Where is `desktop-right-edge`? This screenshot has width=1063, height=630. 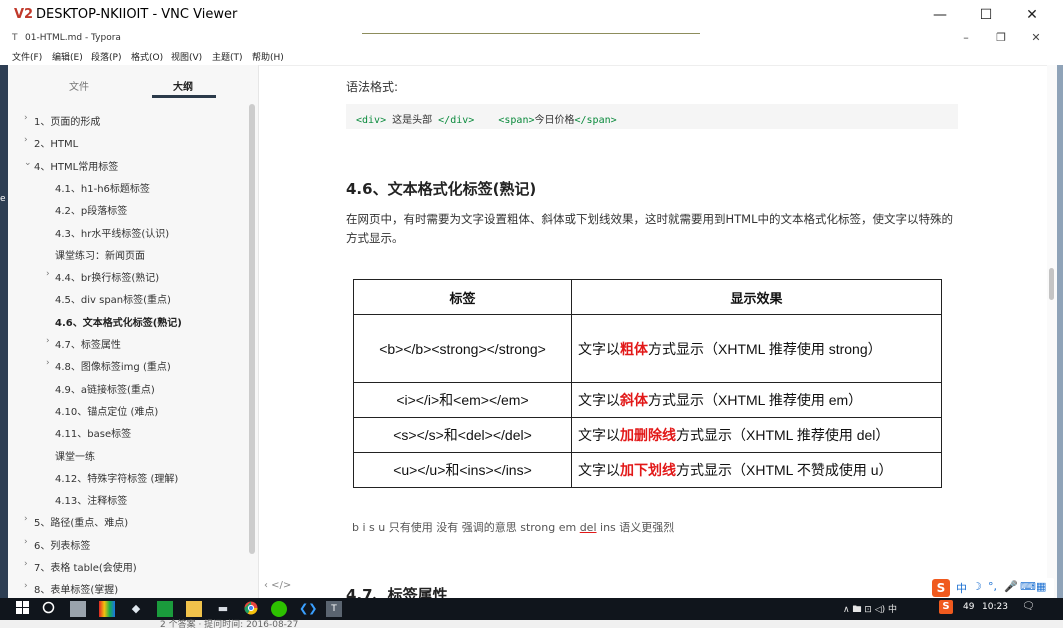 desktop-right-edge is located at coordinates (1060, 331).